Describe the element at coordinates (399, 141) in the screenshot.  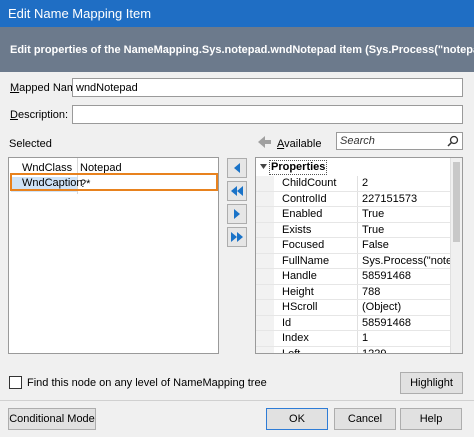
I see `search-input: Search` at that location.